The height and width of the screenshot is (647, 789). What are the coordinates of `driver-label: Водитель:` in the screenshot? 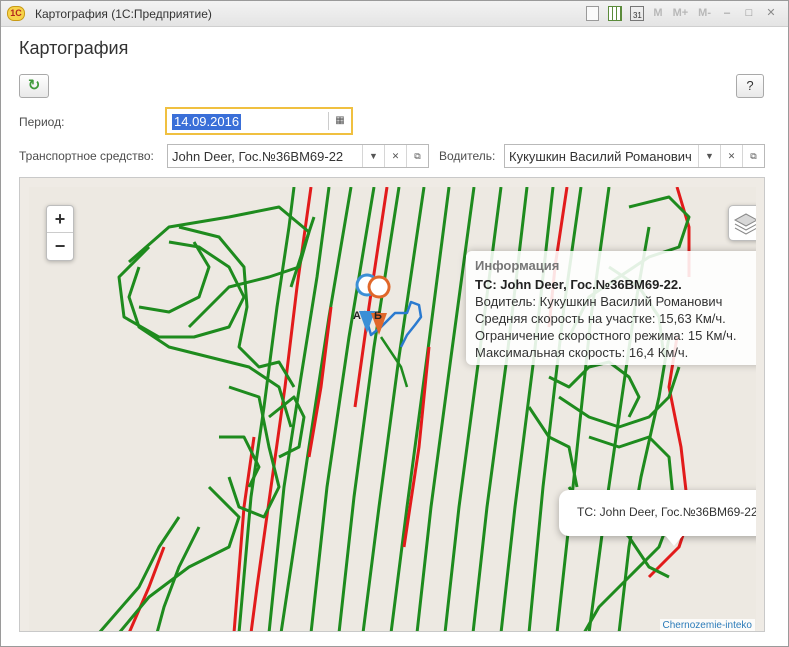 It's located at (467, 156).